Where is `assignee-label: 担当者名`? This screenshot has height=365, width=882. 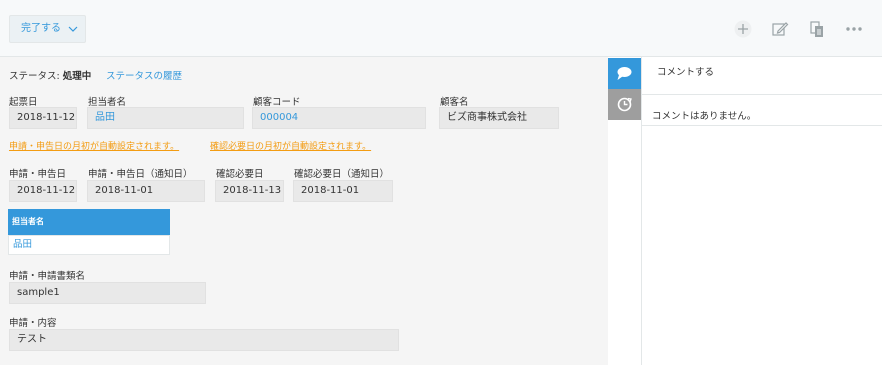
assignee-label: 担当者名 is located at coordinates (107, 102).